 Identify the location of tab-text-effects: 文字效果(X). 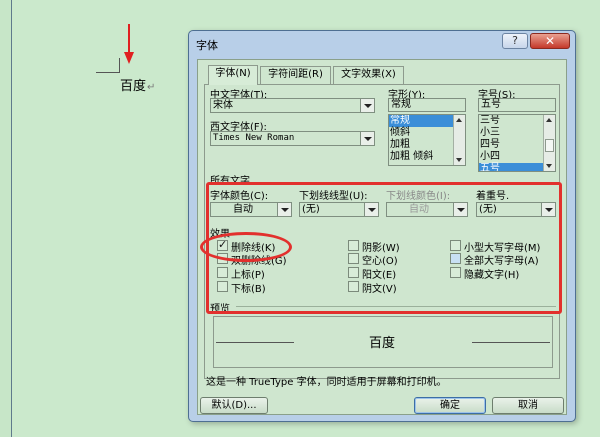
(368, 75).